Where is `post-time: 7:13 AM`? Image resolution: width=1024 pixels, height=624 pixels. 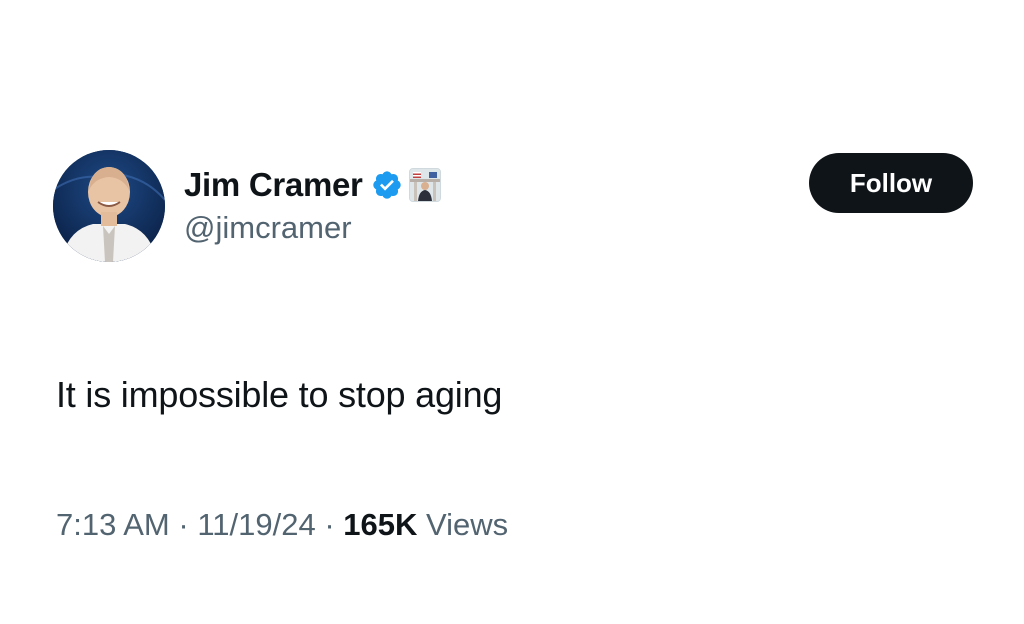
post-time: 7:13 AM is located at coordinates (113, 524).